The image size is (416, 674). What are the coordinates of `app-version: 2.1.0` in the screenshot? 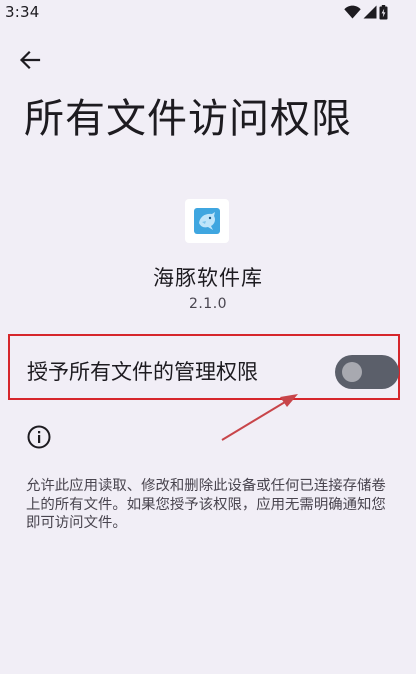 It's located at (208, 304).